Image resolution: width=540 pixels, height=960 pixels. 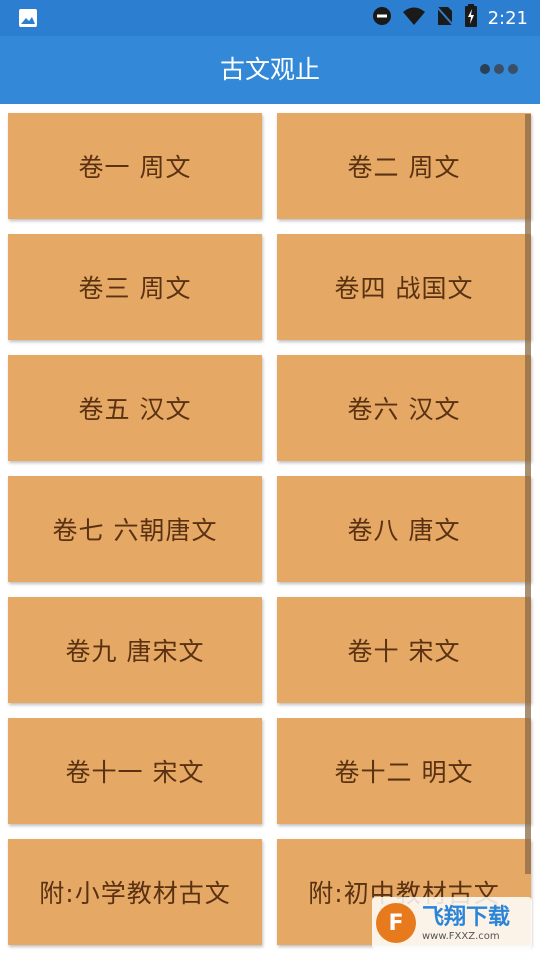 What do you see at coordinates (135, 892) in the screenshot?
I see `appendix-button-primary: 附:小学教材古文` at bounding box center [135, 892].